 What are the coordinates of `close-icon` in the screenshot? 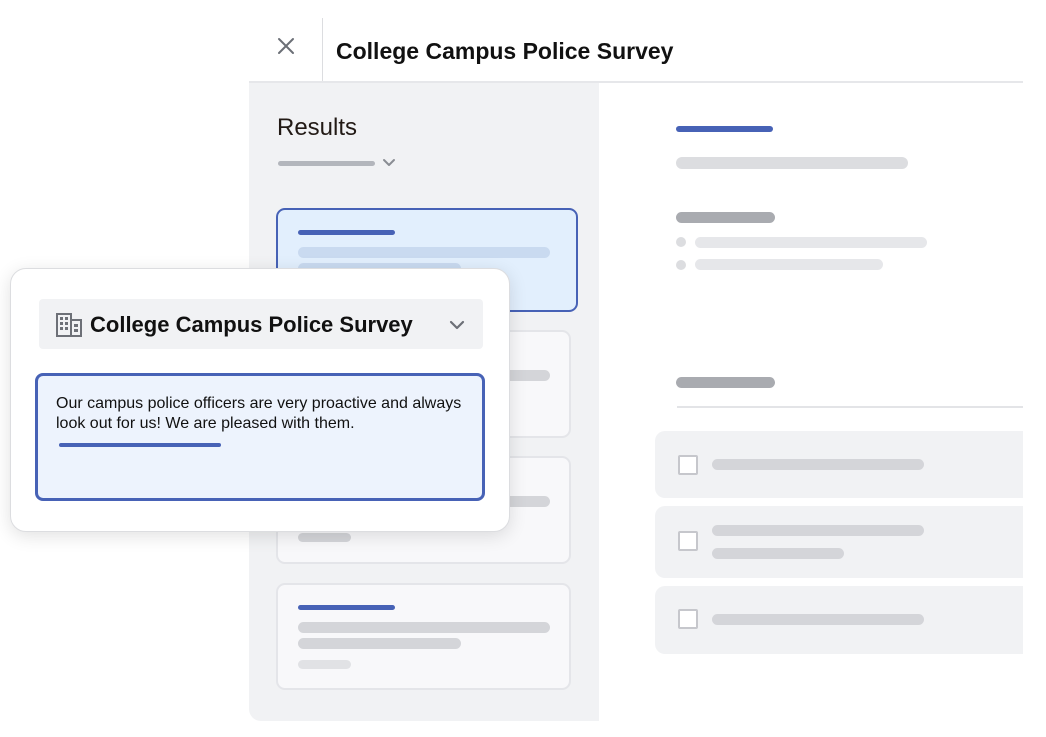 It's located at (286, 48).